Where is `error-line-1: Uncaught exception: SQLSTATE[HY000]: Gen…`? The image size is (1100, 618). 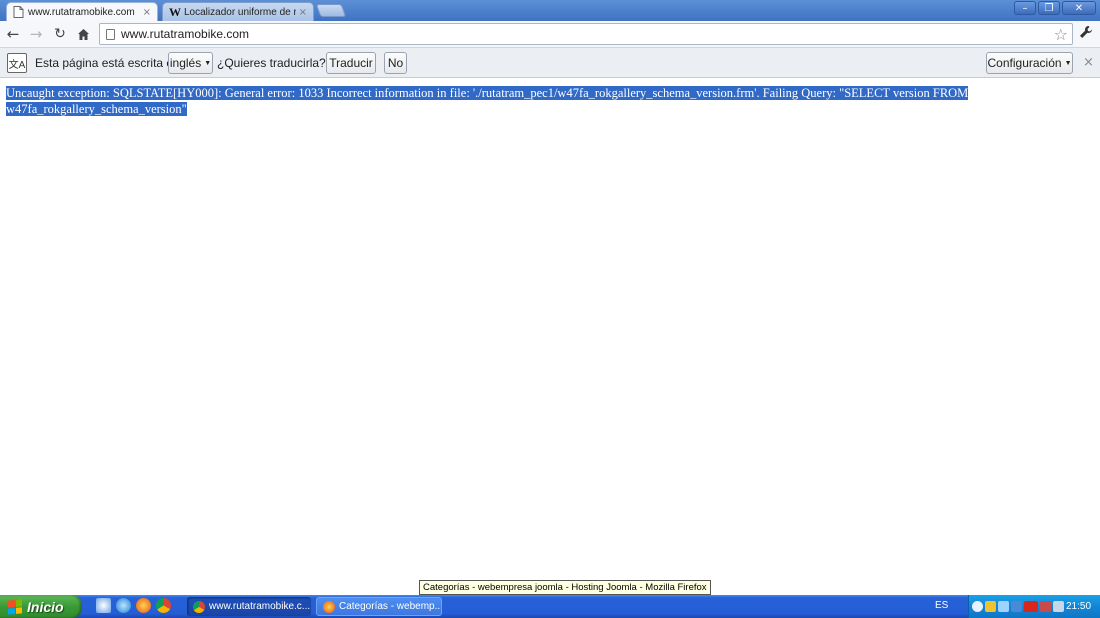 error-line-1: Uncaught exception: SQLSTATE[HY000]: Gen… is located at coordinates (487, 93).